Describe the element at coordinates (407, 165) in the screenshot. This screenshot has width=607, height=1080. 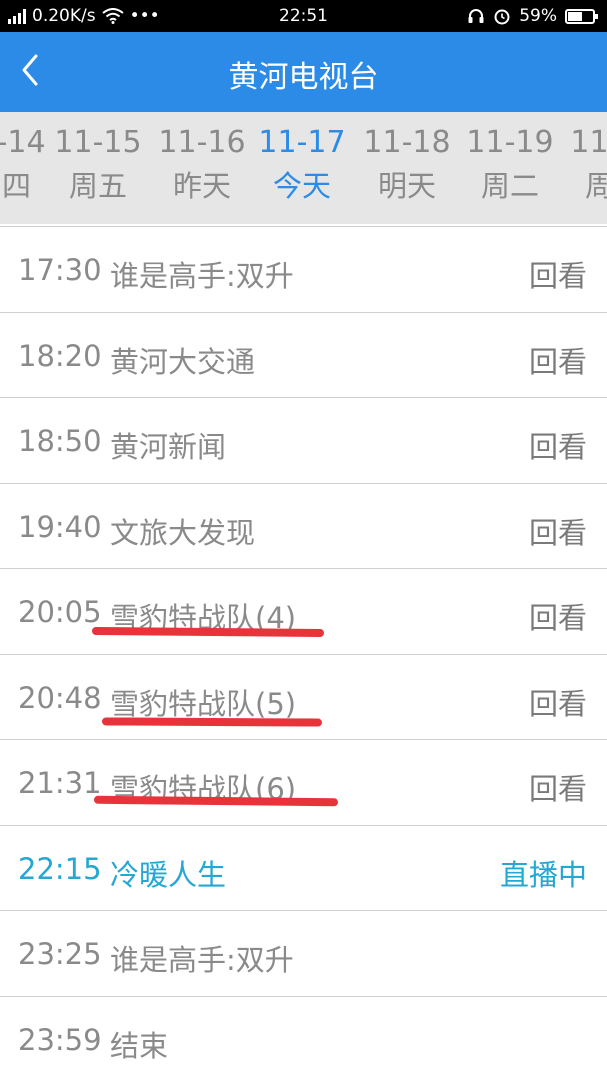
I see `date-tab-11-18: 11-18 明天` at that location.